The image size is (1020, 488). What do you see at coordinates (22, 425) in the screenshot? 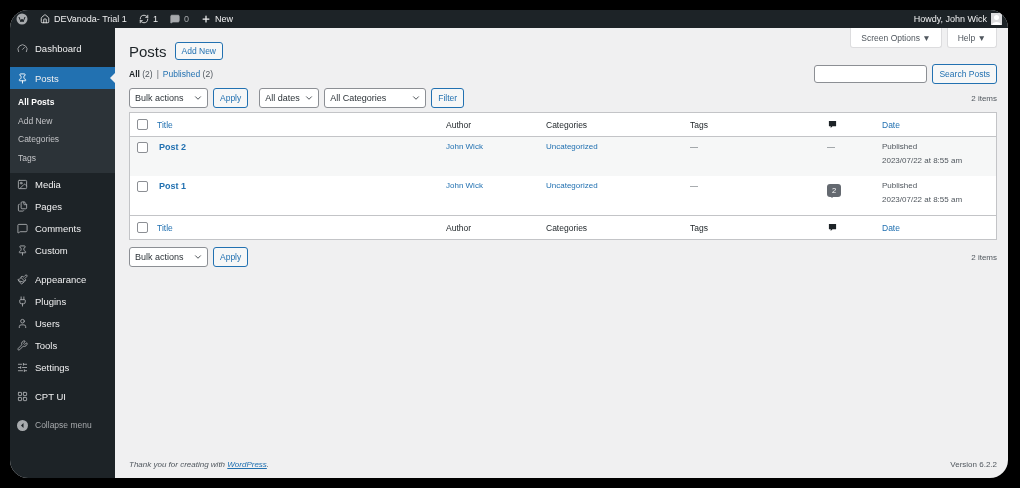
I see `collapse-icon` at bounding box center [22, 425].